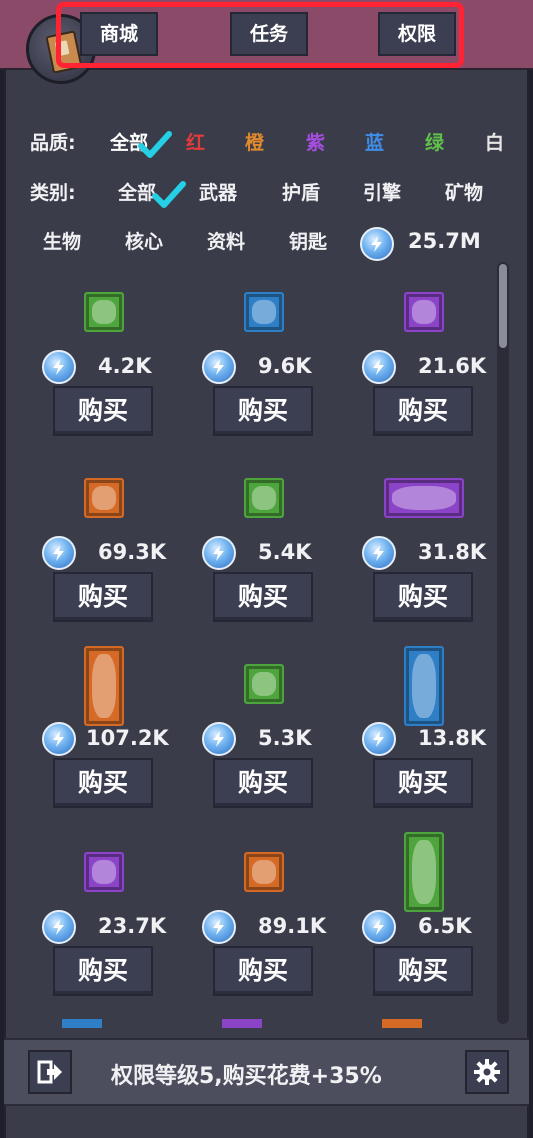 Image resolution: width=533 pixels, height=1138 pixels. Describe the element at coordinates (417, 34) in the screenshot. I see `tab-permissions: 权限` at that location.